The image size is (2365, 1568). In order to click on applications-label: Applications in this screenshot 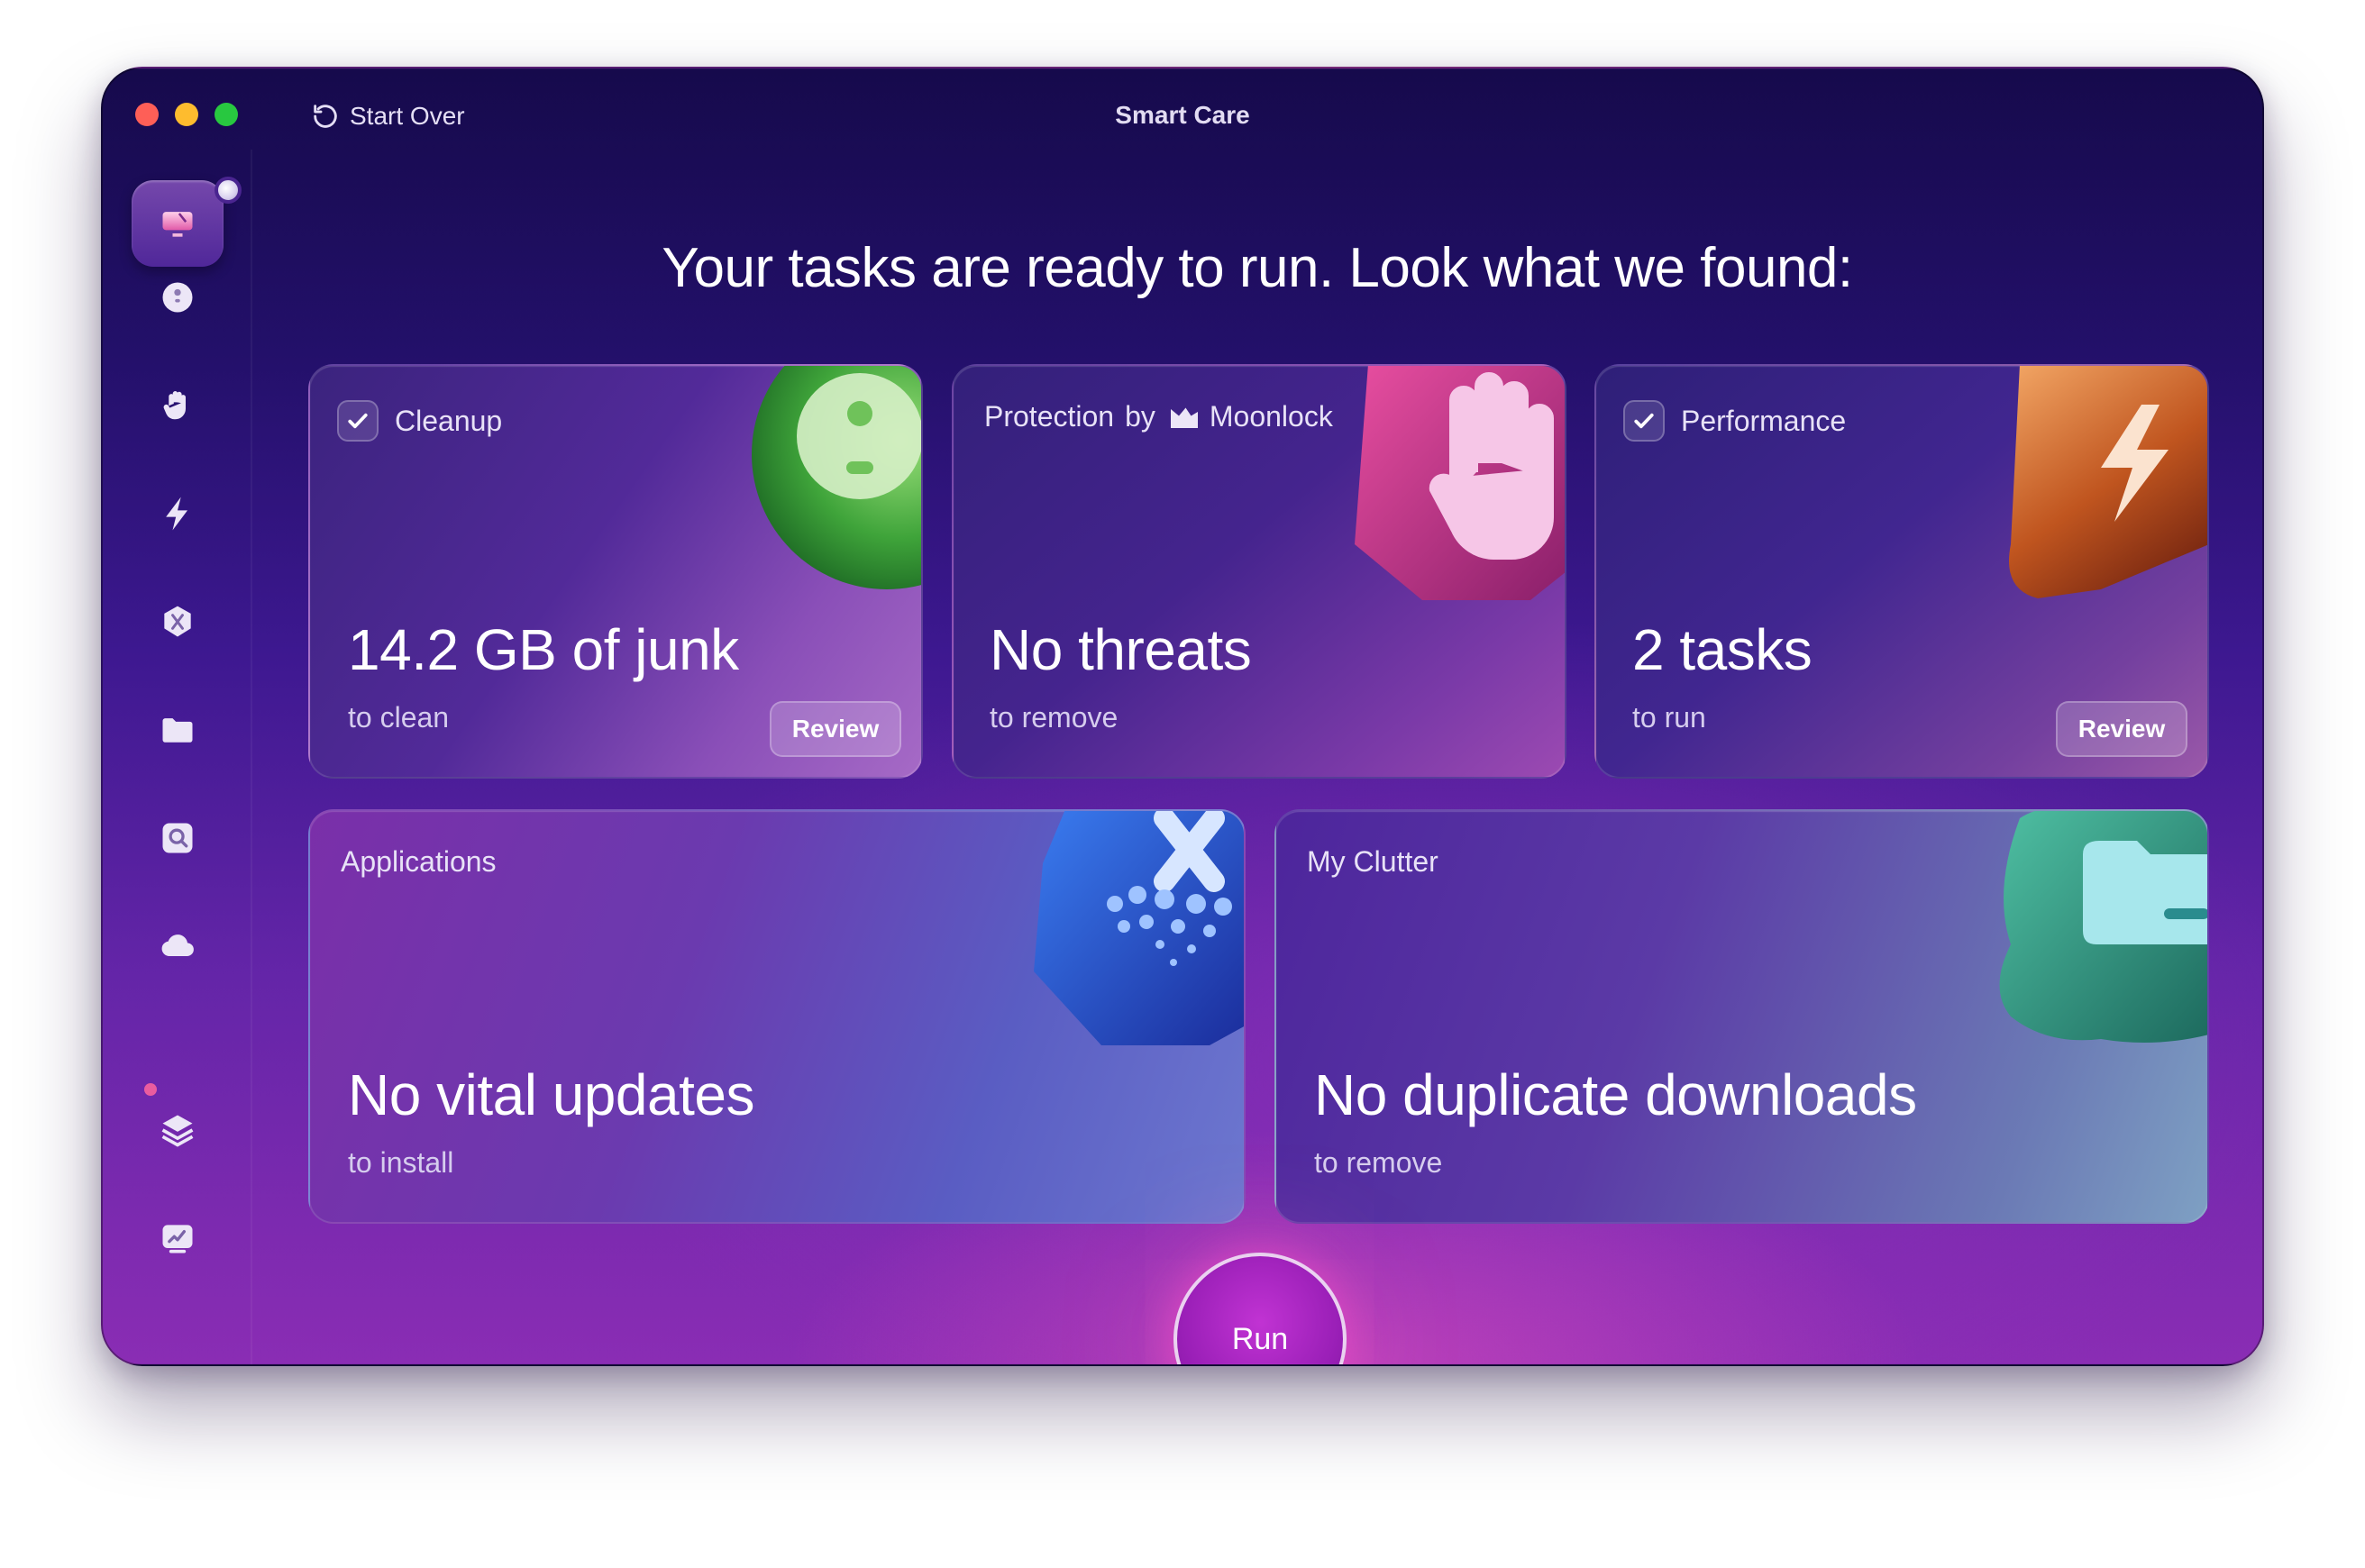, I will do `click(419, 861)`.